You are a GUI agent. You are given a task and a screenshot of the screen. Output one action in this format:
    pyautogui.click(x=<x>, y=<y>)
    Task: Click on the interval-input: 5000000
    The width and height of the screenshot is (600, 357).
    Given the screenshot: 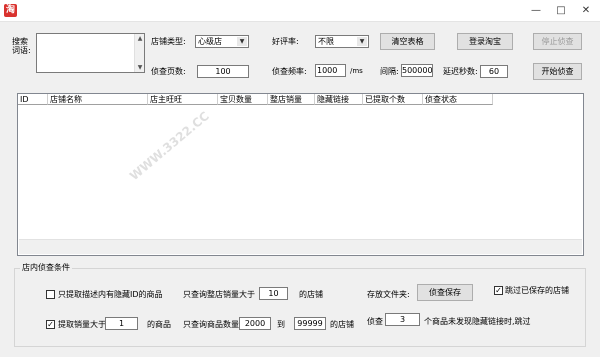 What is the action you would take?
    pyautogui.click(x=417, y=70)
    